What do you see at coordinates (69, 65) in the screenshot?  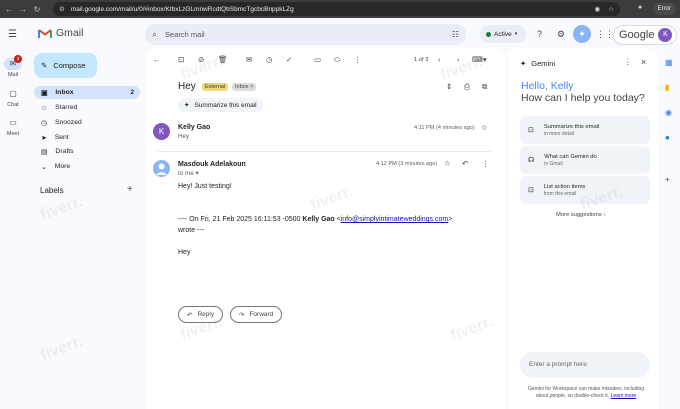 I see `compose-label: Compose` at bounding box center [69, 65].